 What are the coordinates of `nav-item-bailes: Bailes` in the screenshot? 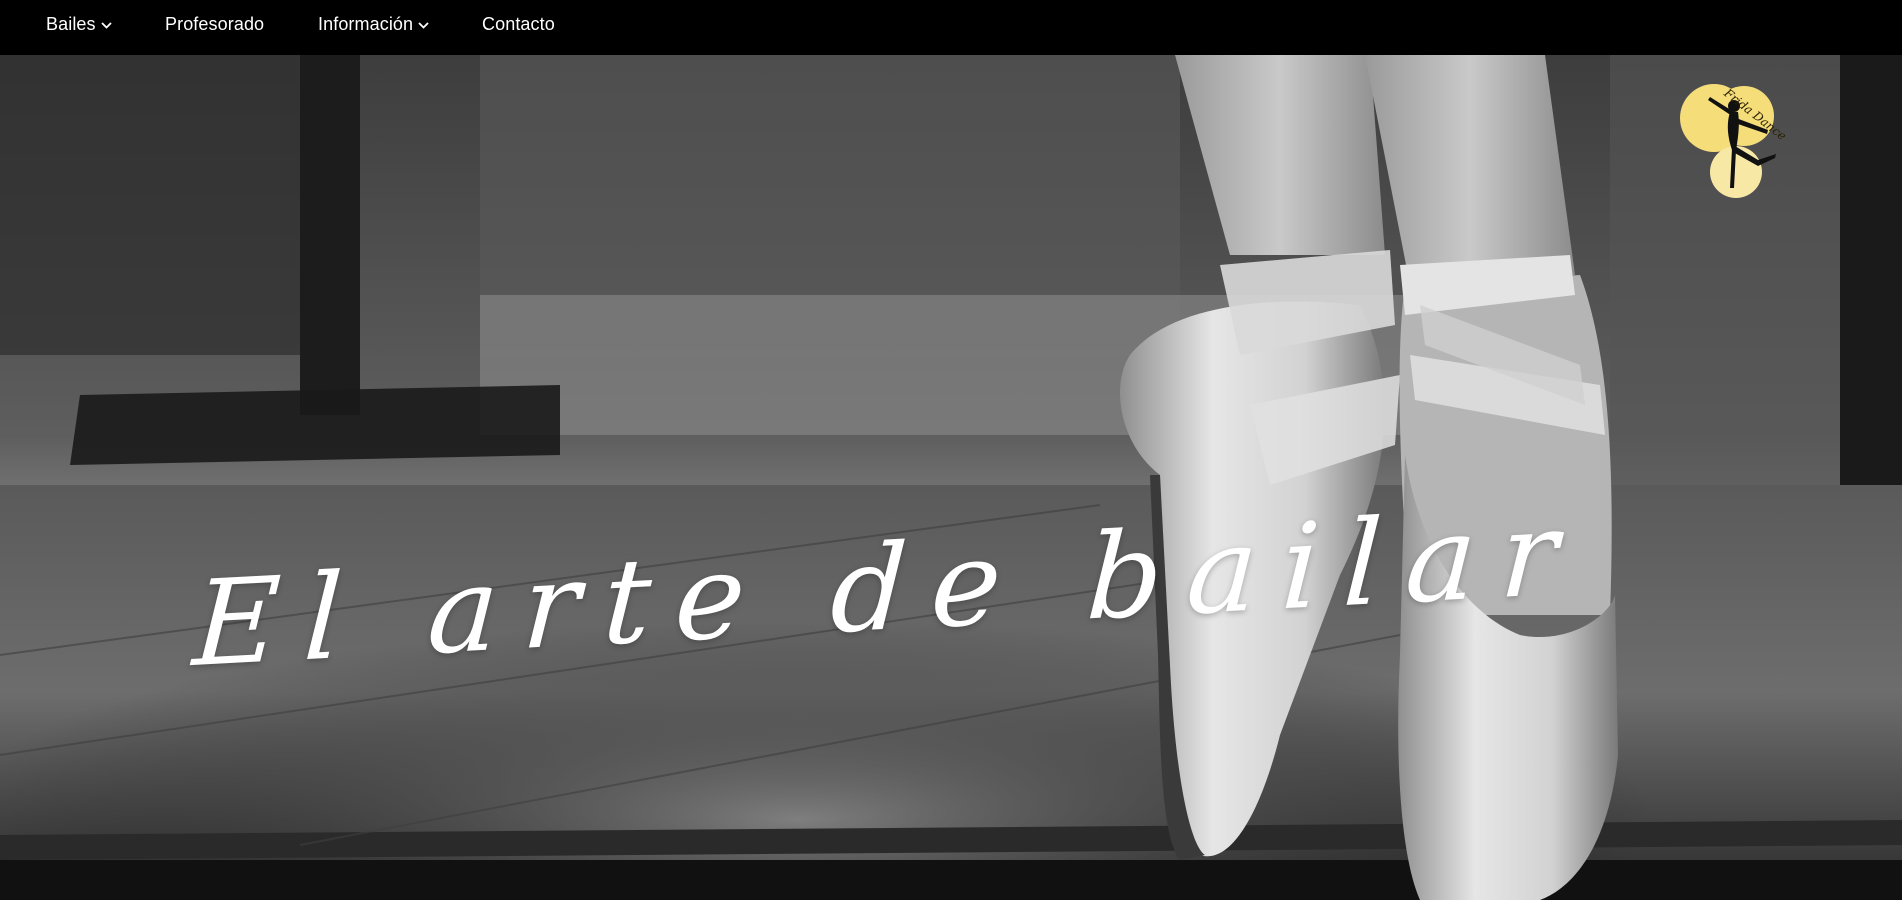 It's located at (79, 24).